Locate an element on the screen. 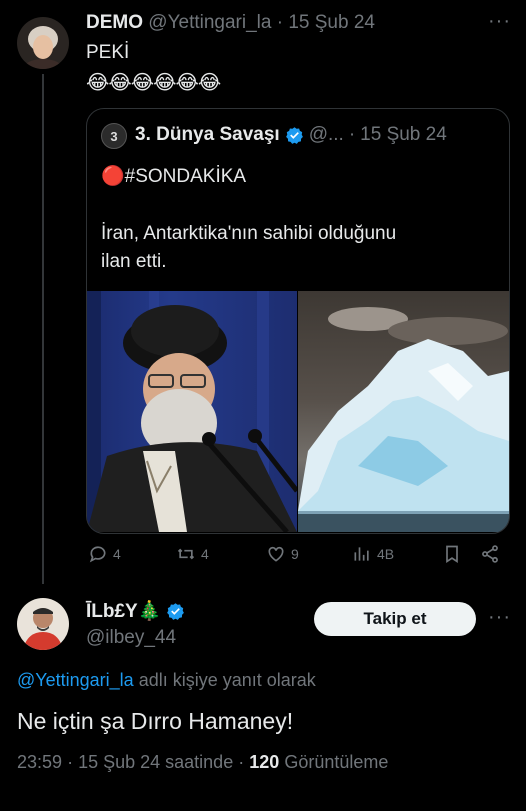 This screenshot has height=811, width=526. quote-header: 3. Dünya Savaşı @... · 15 Şub 24 is located at coordinates (291, 135).